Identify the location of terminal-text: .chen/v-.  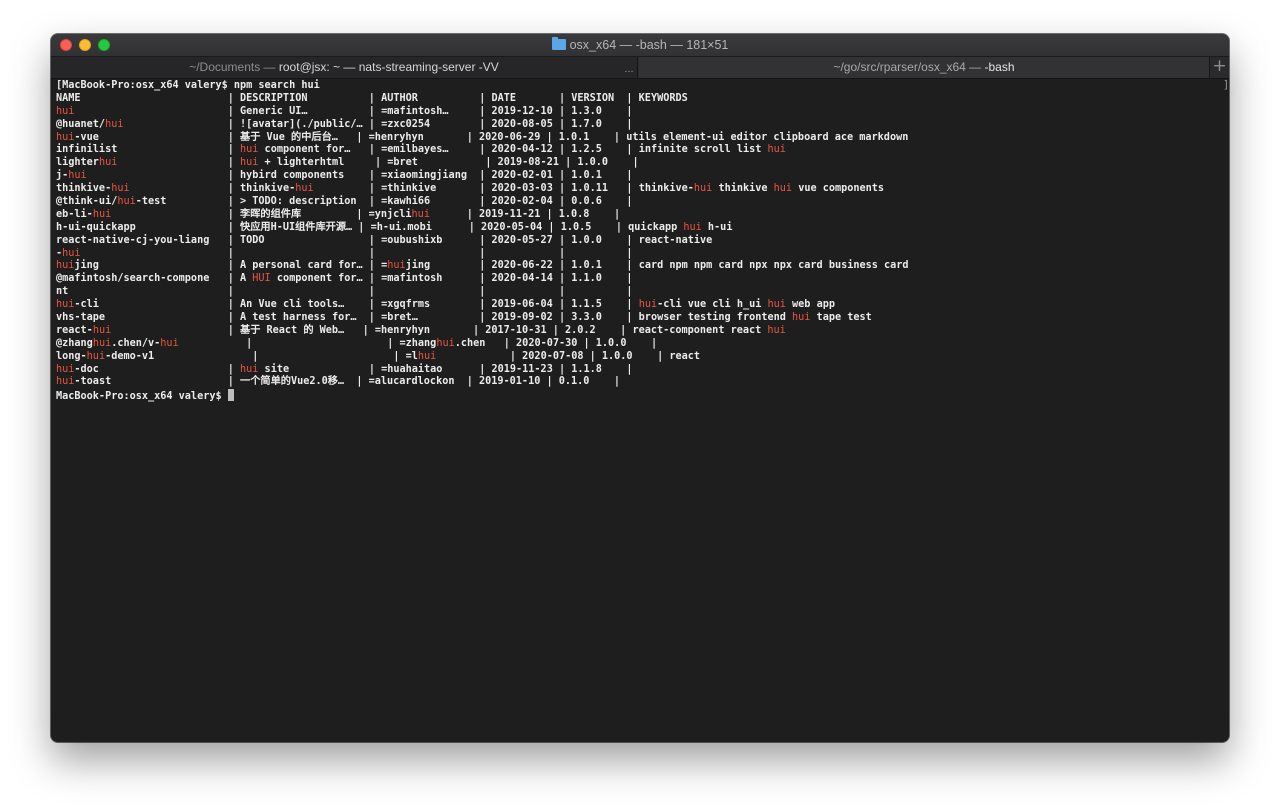
(136, 343).